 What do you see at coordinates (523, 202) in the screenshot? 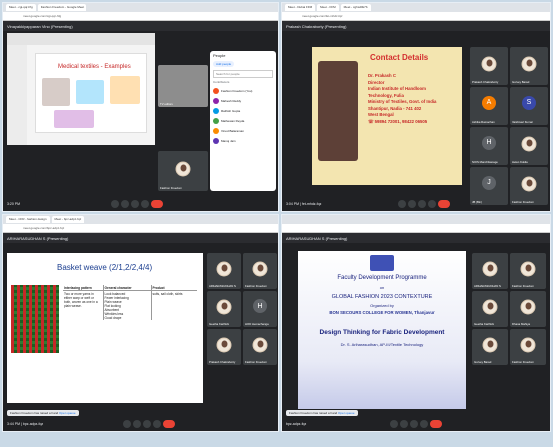
I see `participant-name: Fashion Freedom` at bounding box center [523, 202].